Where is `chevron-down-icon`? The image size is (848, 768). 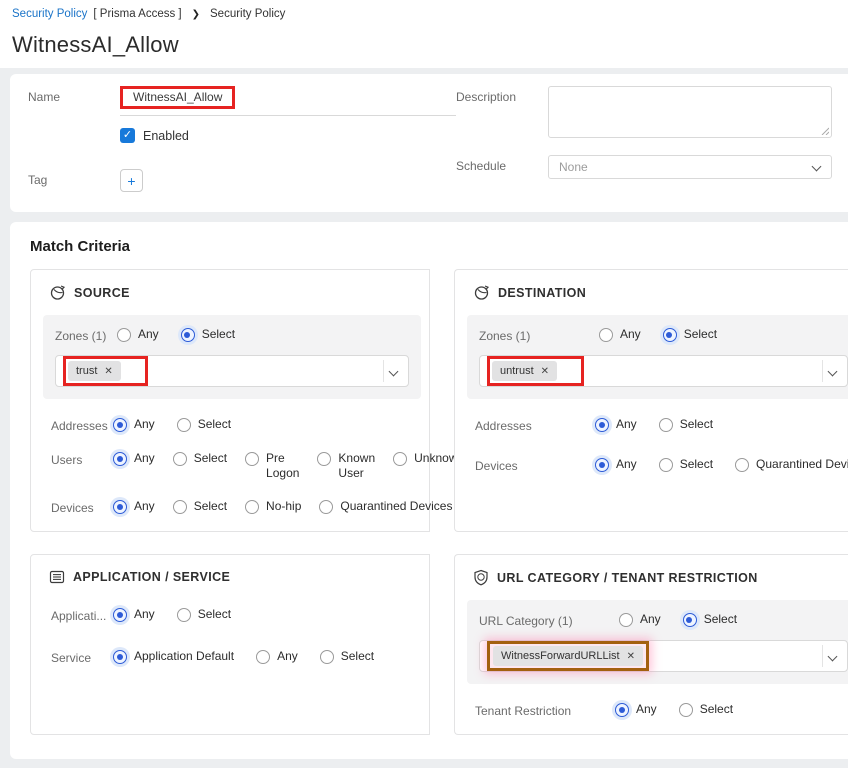 chevron-down-icon is located at coordinates (832, 656).